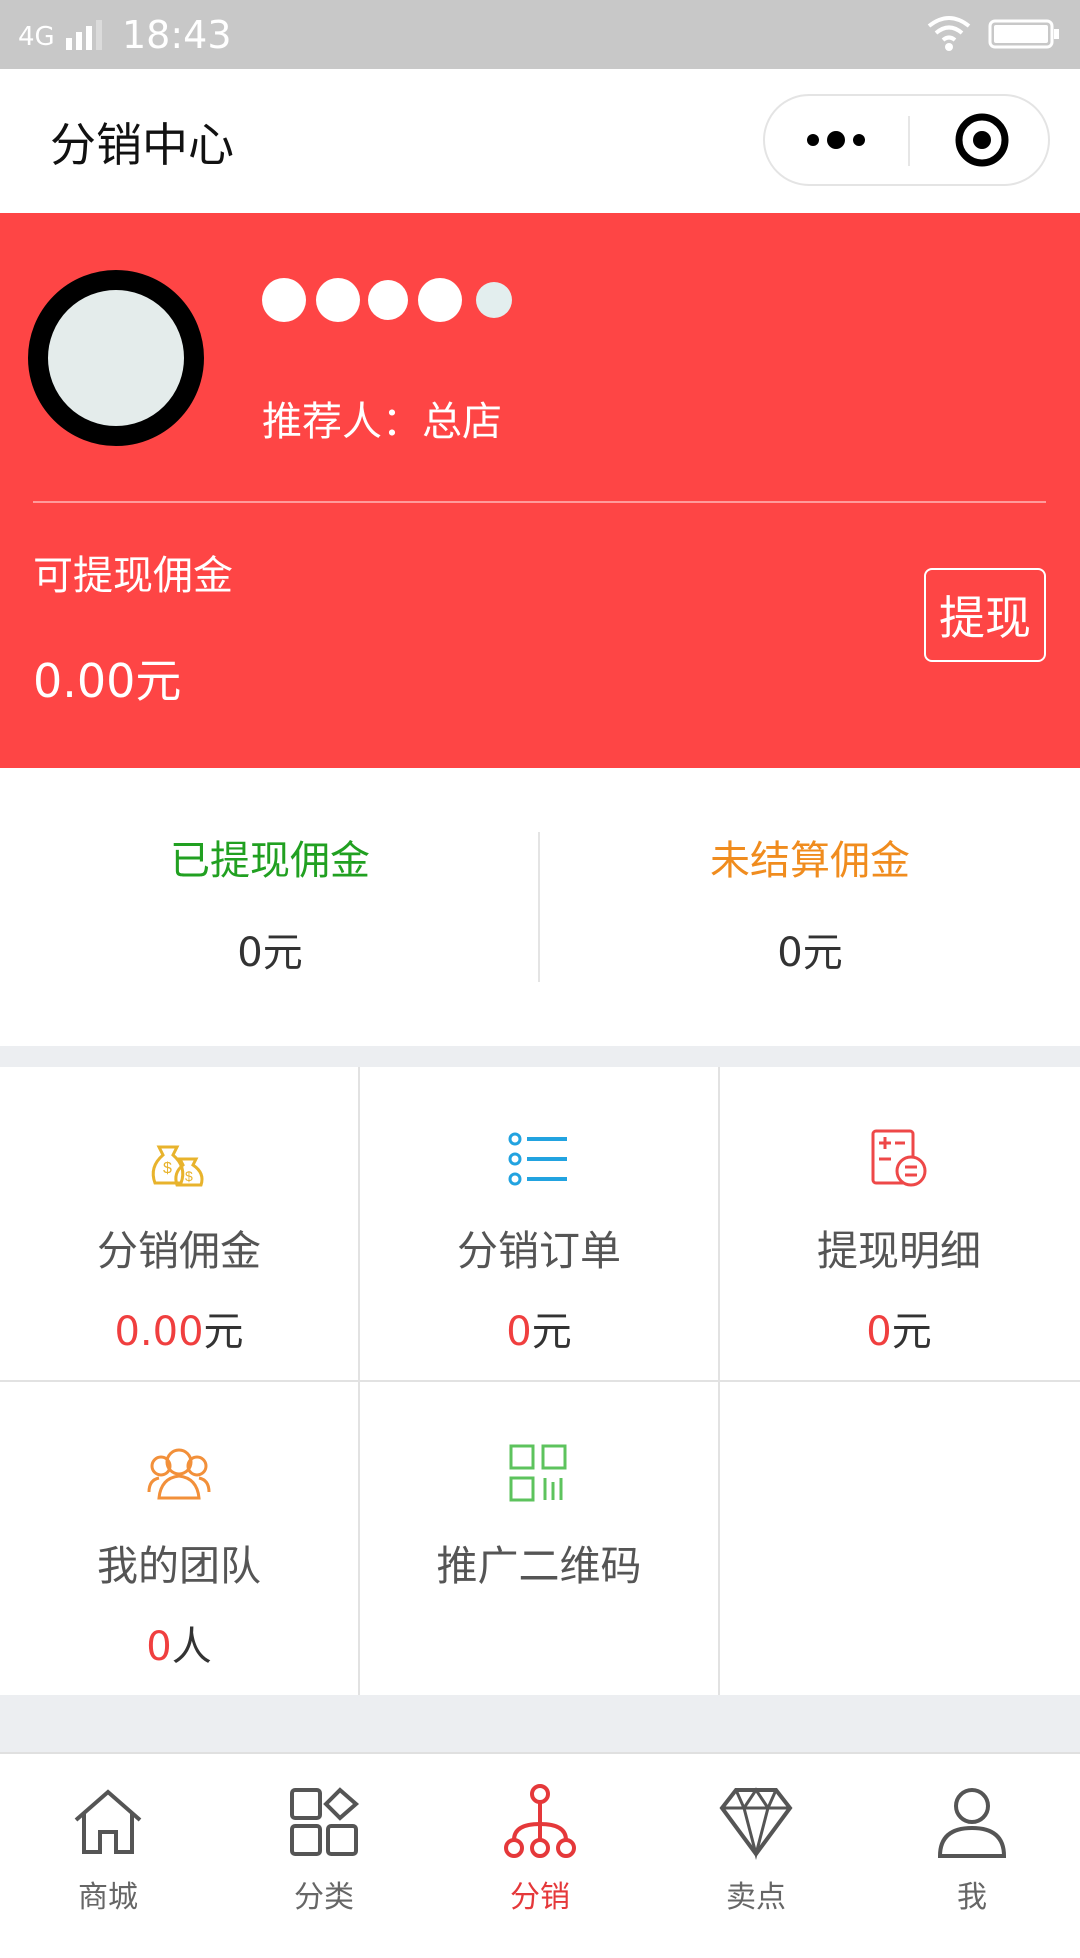 This screenshot has height=1958, width=1080. What do you see at coordinates (177, 1166) in the screenshot?
I see `money-bag-icon: $ $` at bounding box center [177, 1166].